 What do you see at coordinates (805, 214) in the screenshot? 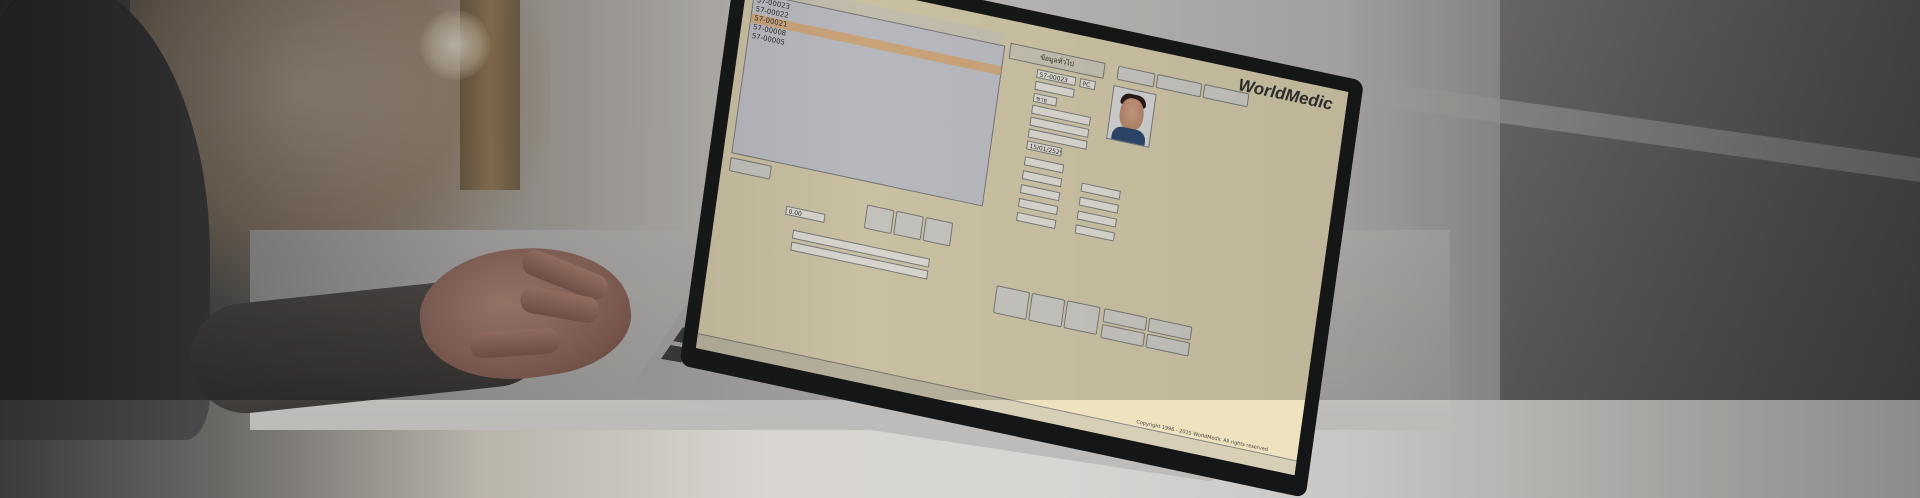
I see `price-field: 0.00` at bounding box center [805, 214].